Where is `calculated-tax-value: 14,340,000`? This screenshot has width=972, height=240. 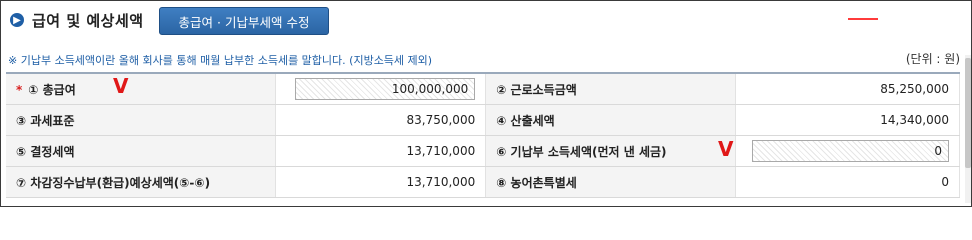
calculated-tax-value: 14,340,000 is located at coordinates (847, 120).